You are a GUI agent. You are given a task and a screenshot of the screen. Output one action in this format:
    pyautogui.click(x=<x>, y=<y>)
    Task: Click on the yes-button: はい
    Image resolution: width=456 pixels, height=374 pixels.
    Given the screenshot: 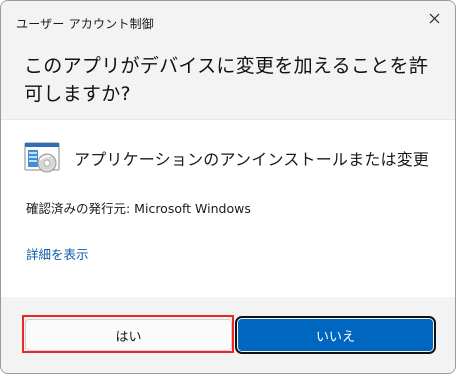 What is the action you would take?
    pyautogui.click(x=128, y=335)
    